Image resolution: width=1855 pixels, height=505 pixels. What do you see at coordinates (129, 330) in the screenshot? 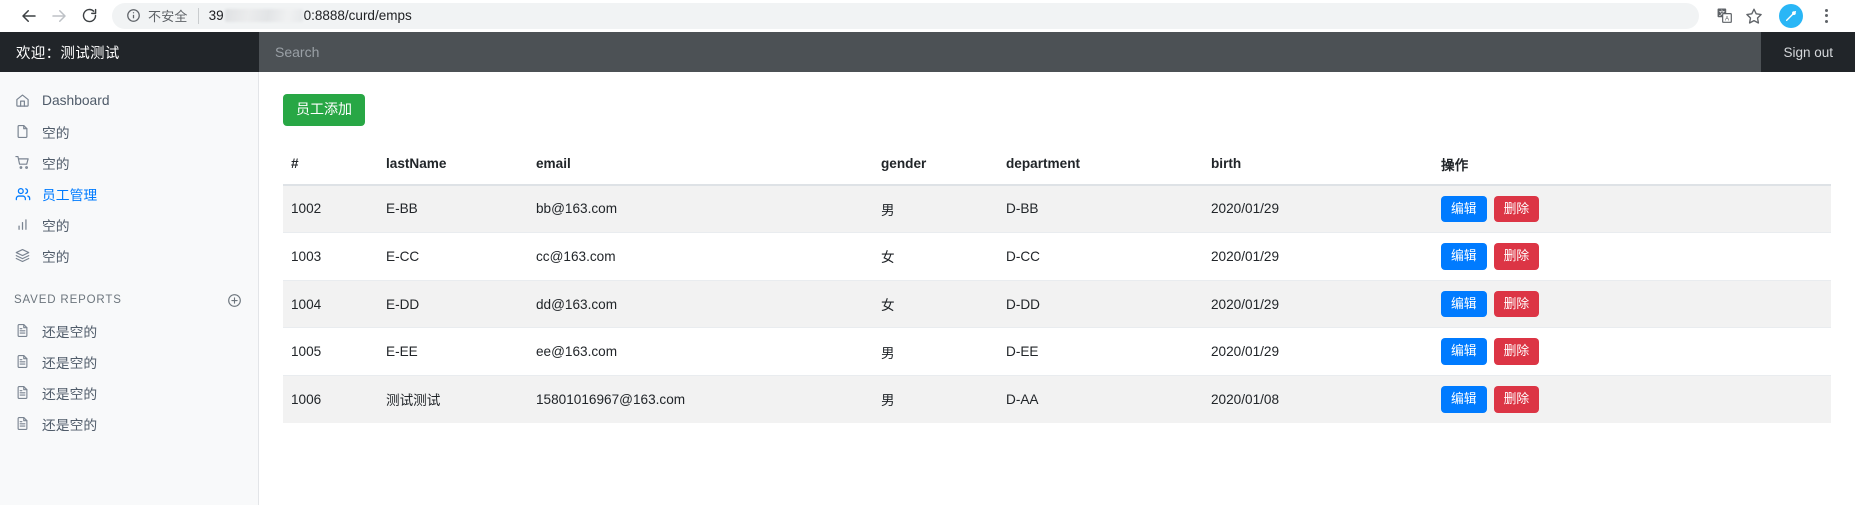
I see `sidebar-report-item-1: 还是空的` at bounding box center [129, 330].